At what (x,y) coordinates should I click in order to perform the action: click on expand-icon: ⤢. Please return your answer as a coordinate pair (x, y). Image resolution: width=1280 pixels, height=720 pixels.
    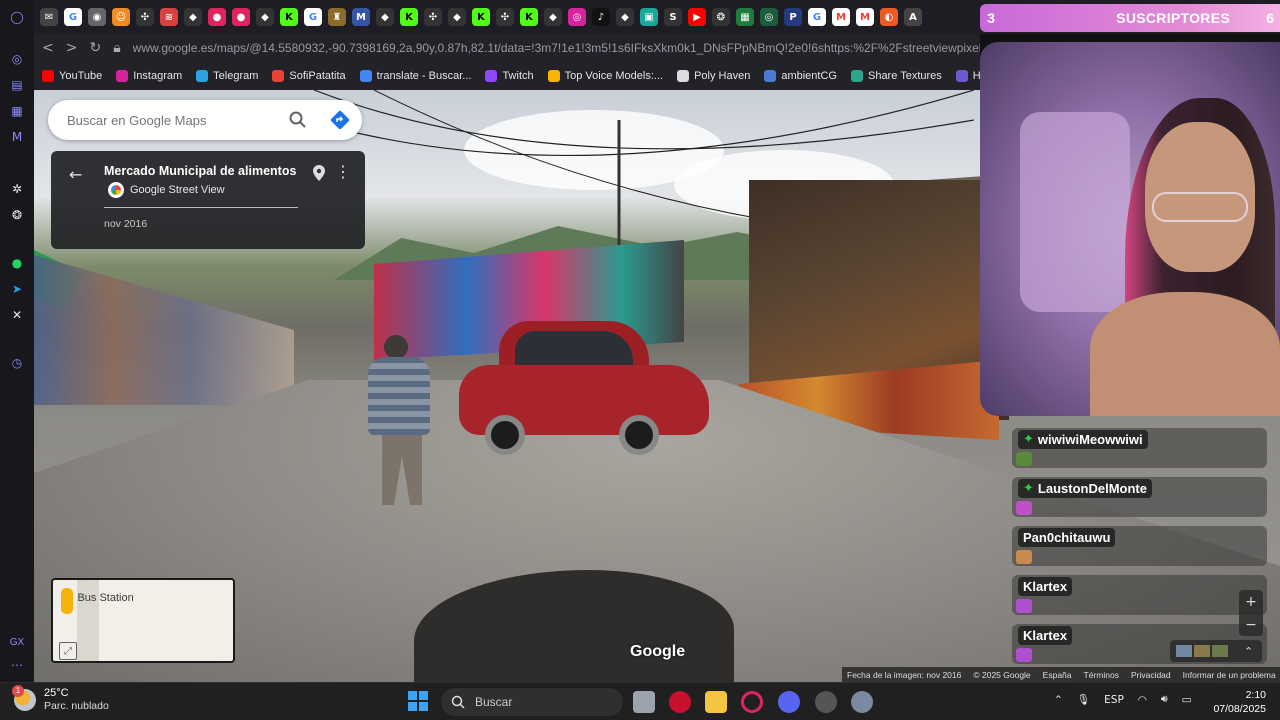
    Looking at the image, I should click on (68, 651).